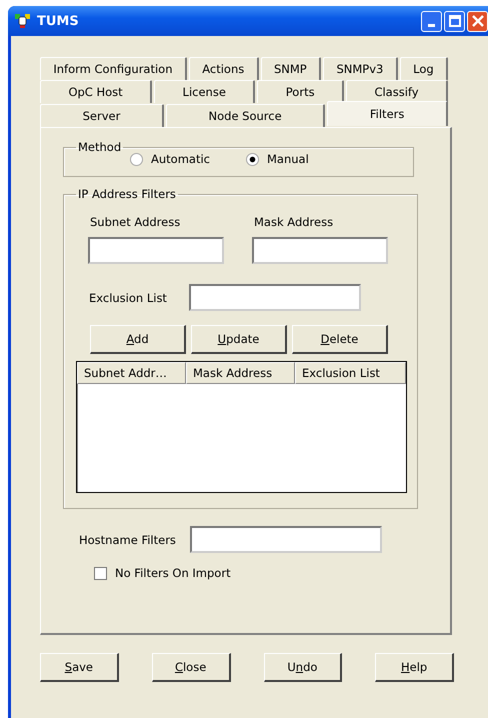 Image resolution: width=488 pixels, height=718 pixels. I want to click on dialog-button: Undo, so click(303, 667).